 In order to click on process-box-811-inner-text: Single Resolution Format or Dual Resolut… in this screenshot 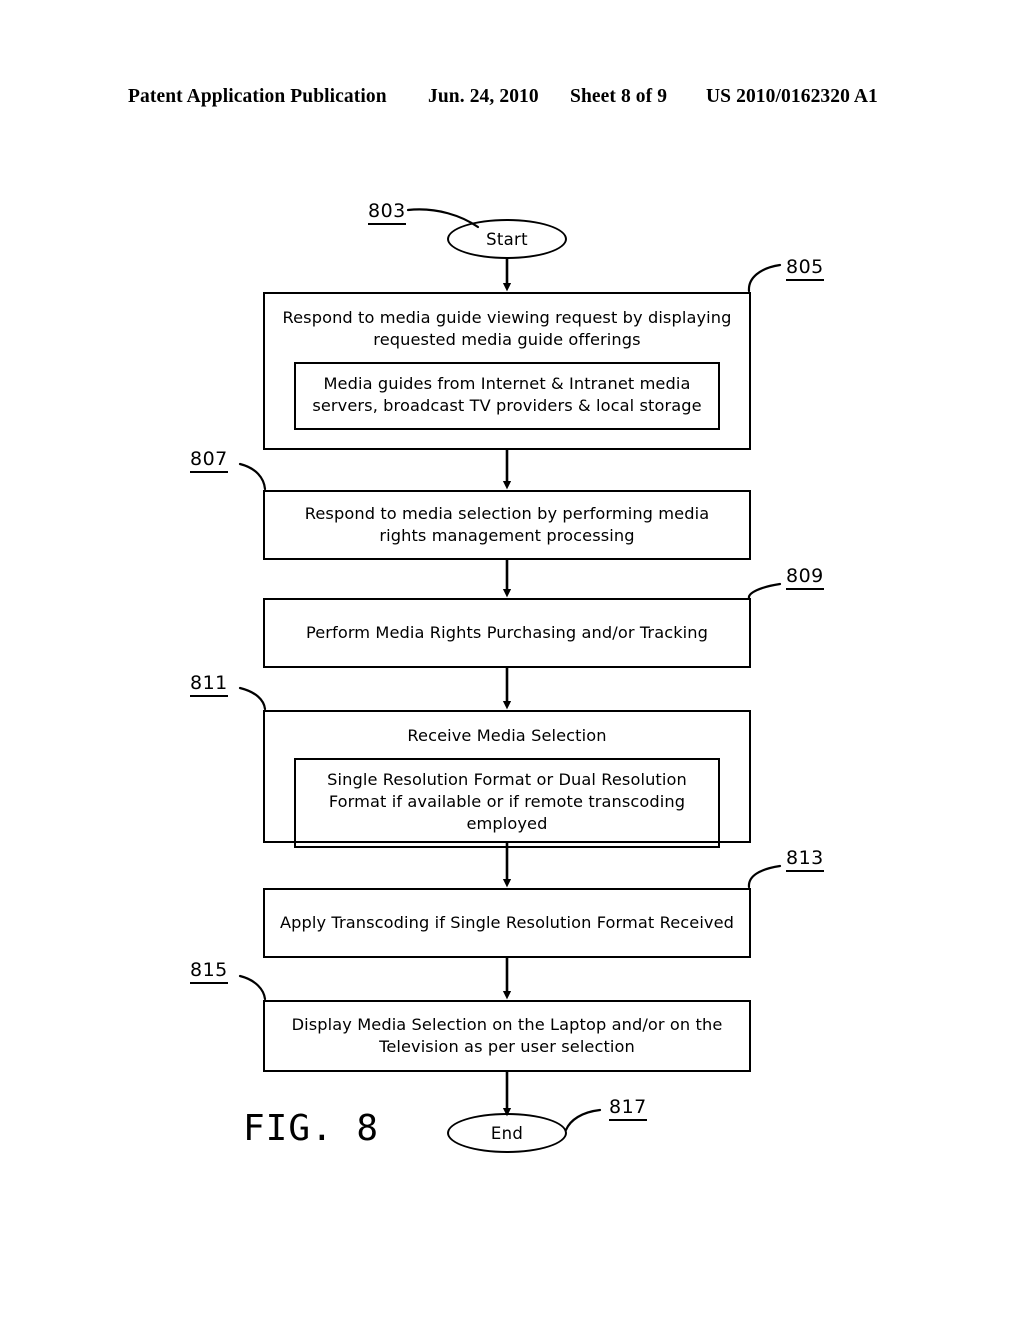, I will do `click(507, 802)`.